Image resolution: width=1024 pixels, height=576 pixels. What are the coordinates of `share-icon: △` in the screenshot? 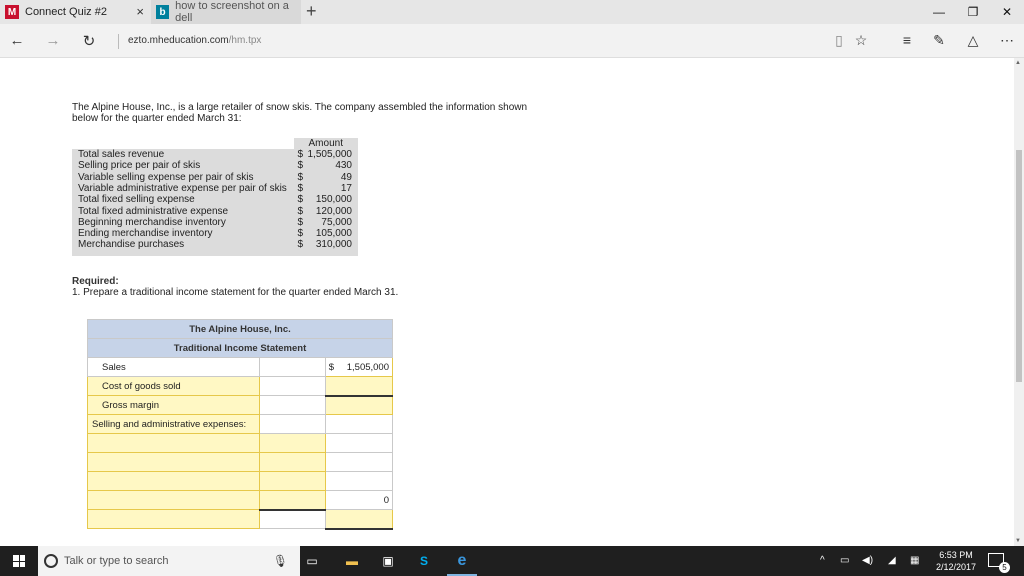 It's located at (973, 40).